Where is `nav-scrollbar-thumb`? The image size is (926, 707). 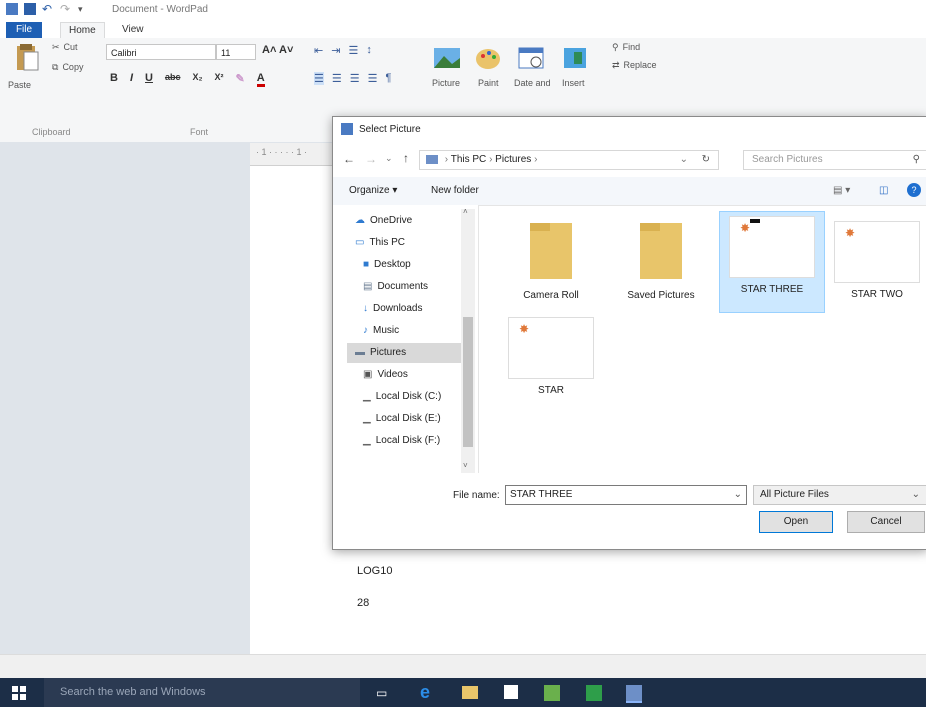 nav-scrollbar-thumb is located at coordinates (468, 382).